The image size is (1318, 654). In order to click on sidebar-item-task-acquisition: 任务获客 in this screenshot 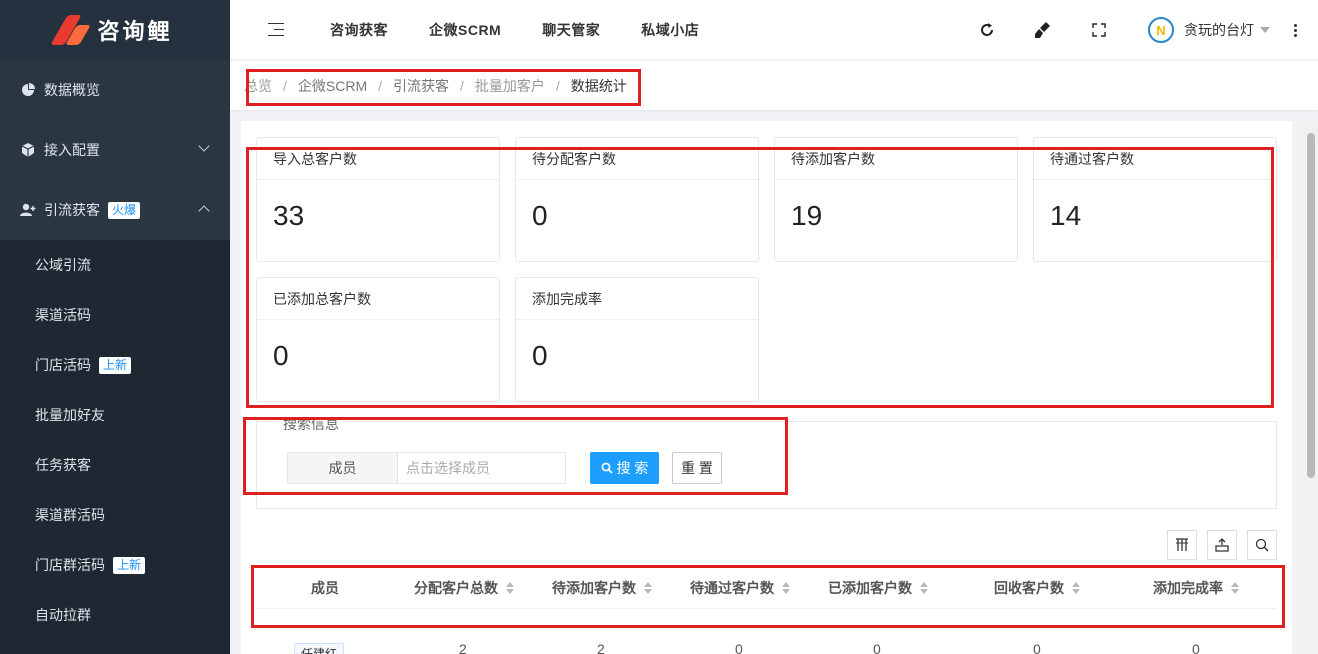, I will do `click(115, 465)`.